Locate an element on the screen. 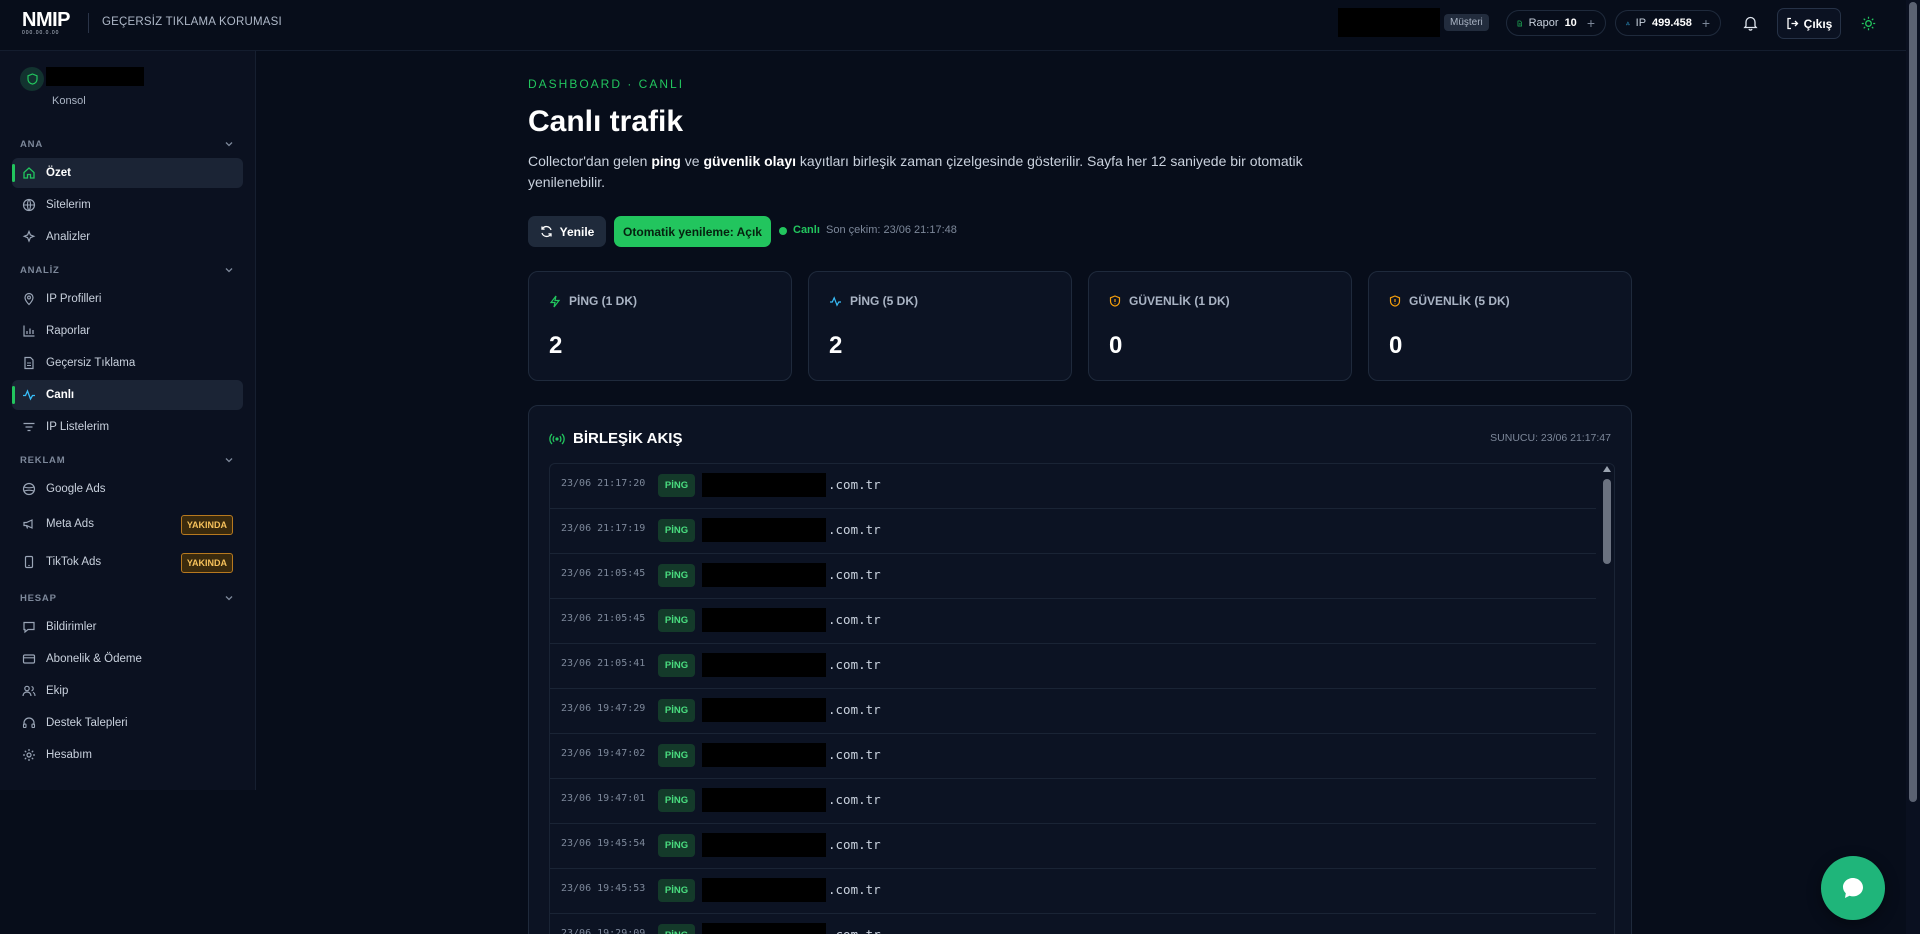 The image size is (1920, 934). sidebar-item-abonelik: Abonelik & Ödeme is located at coordinates (127, 659).